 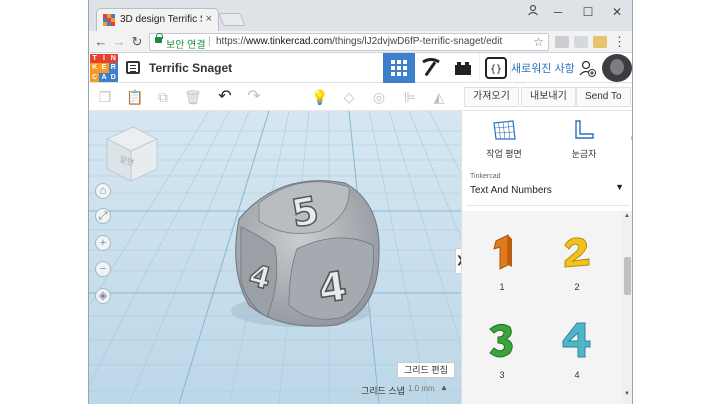 What do you see at coordinates (533, 11) in the screenshot?
I see `user-profile-icon` at bounding box center [533, 11].